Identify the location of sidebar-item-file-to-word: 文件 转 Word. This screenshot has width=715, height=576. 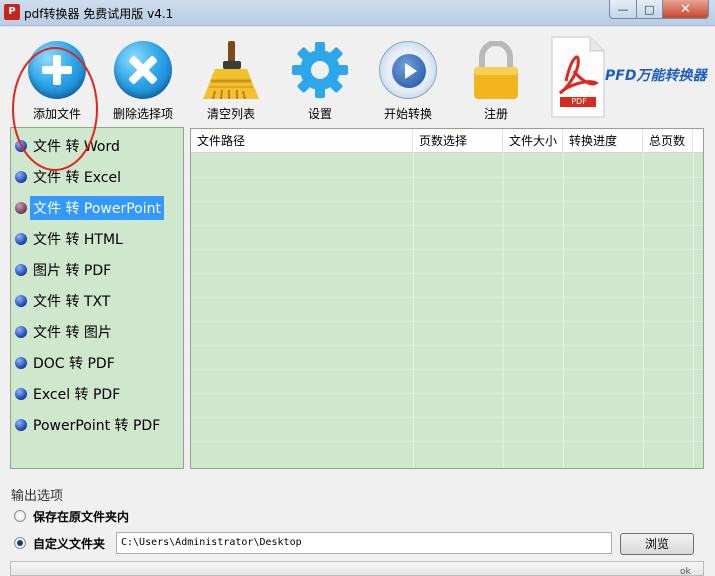
(67, 146).